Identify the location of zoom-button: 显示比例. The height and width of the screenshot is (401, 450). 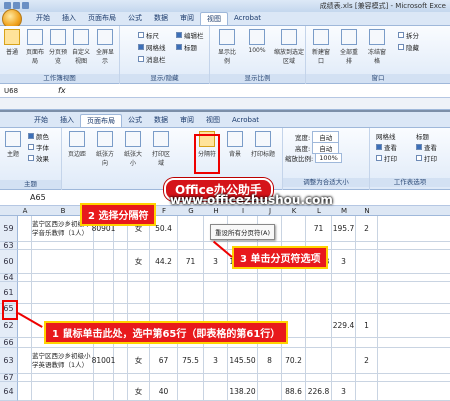
(227, 47).